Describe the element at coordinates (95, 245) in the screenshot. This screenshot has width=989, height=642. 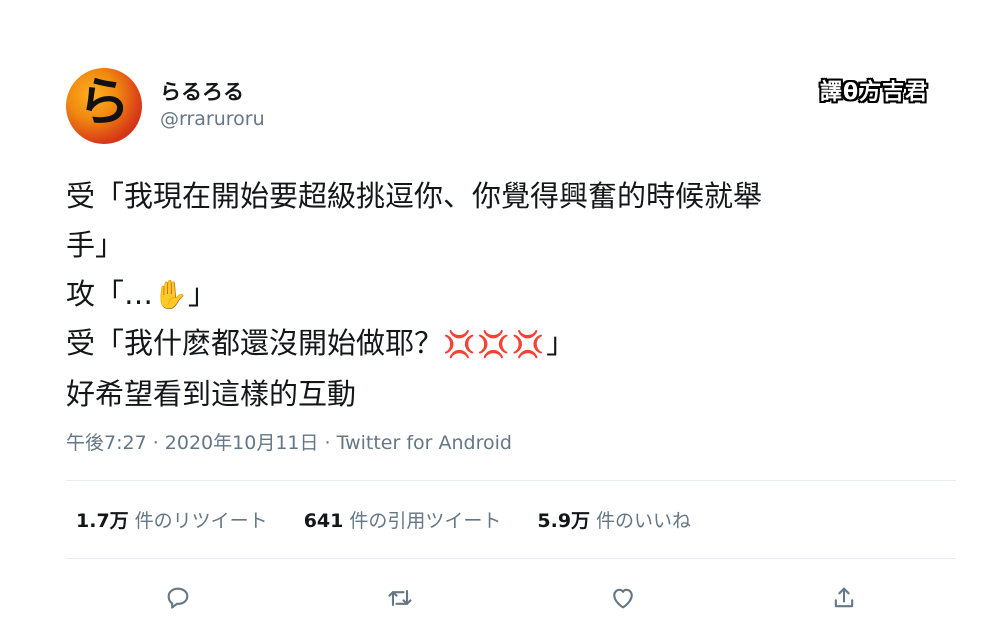
I see `tweet-line-2: 手」` at that location.